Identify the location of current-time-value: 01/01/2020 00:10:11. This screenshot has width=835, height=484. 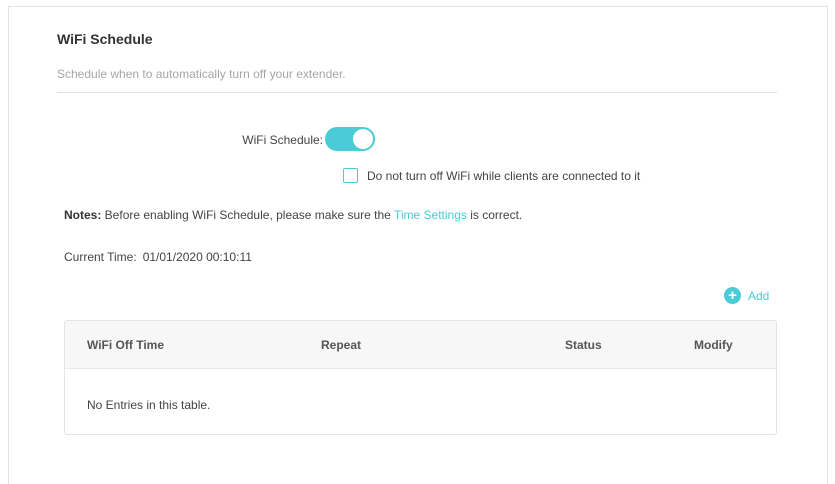
(197, 257).